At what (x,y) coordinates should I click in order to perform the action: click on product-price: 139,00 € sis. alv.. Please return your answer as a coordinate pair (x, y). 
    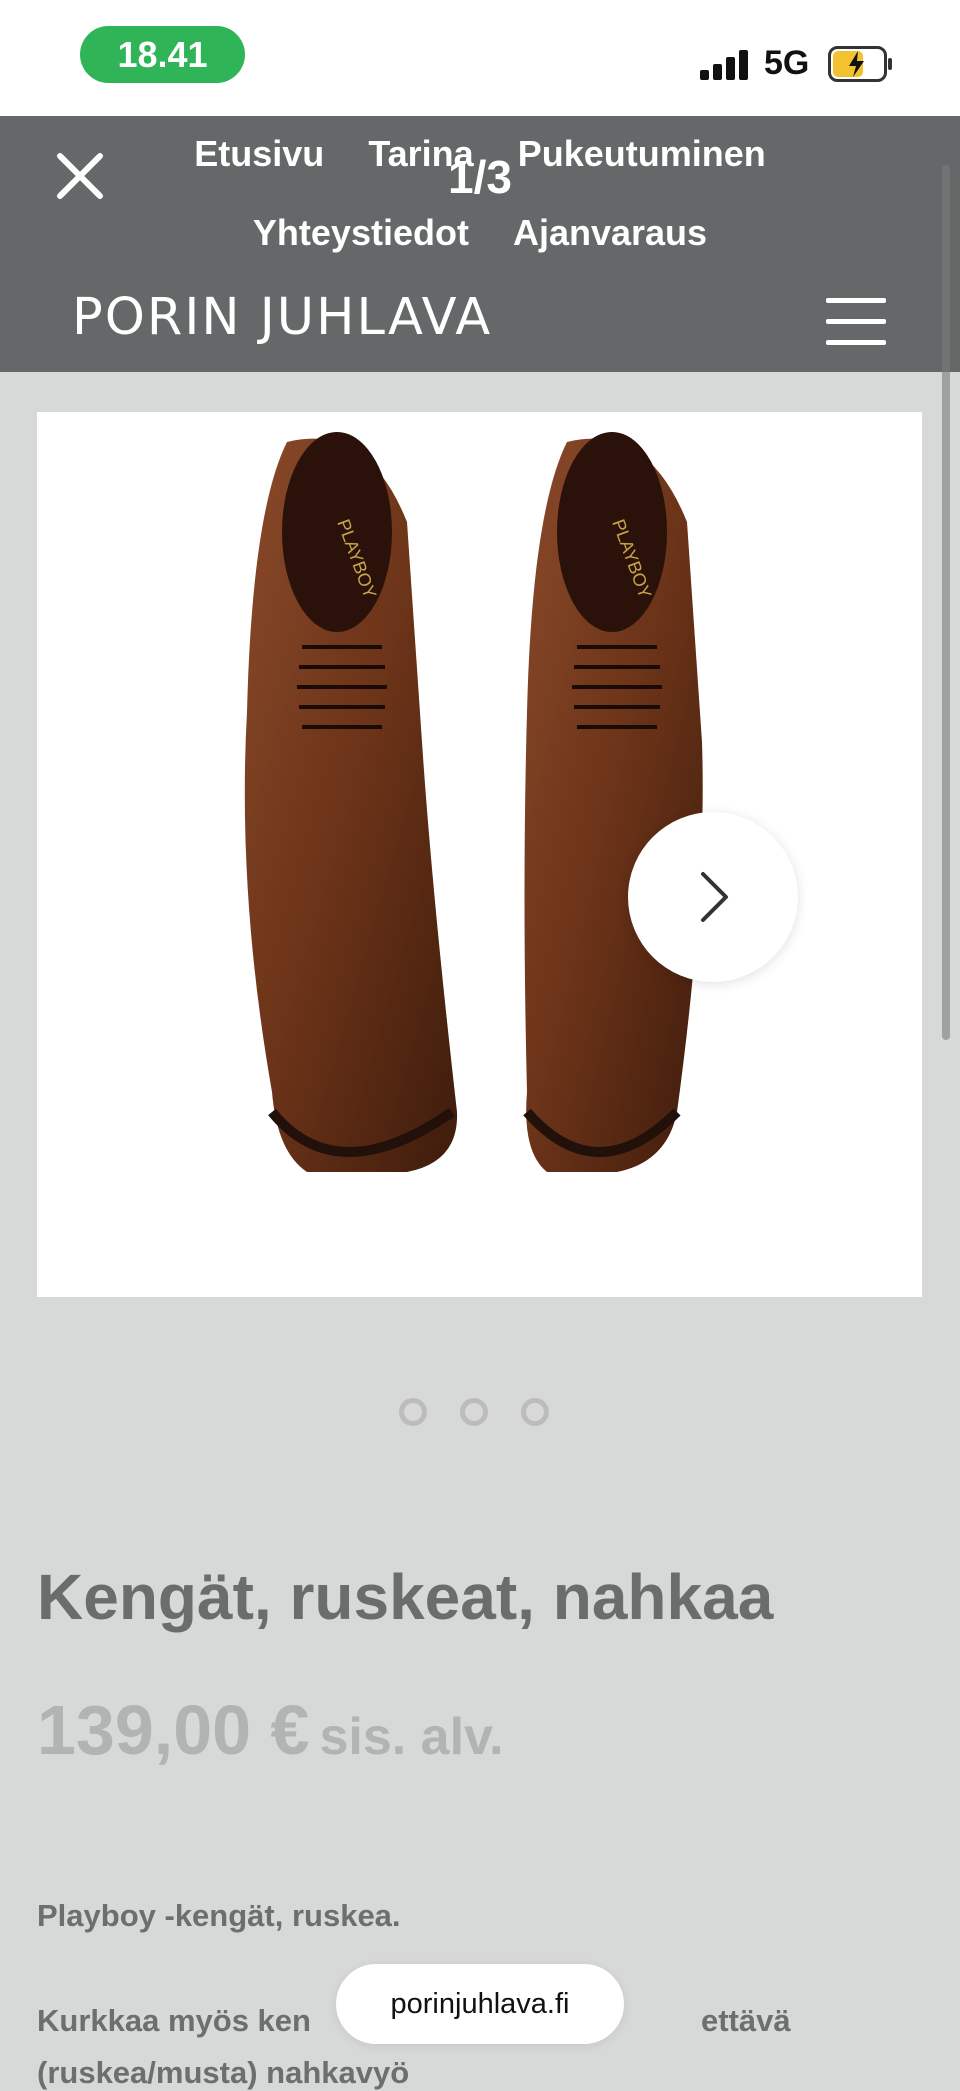
    Looking at the image, I should click on (270, 1730).